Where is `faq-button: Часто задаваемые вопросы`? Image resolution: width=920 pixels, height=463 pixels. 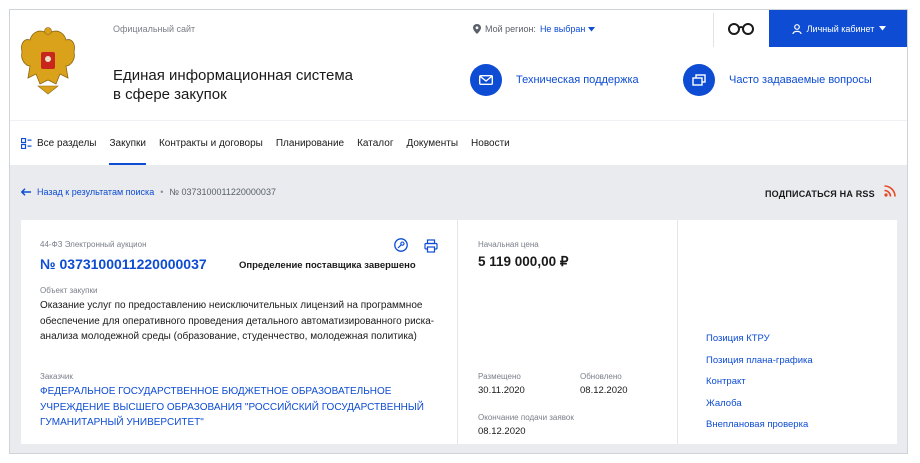
faq-button: Часто задаваемые вопросы is located at coordinates (777, 80).